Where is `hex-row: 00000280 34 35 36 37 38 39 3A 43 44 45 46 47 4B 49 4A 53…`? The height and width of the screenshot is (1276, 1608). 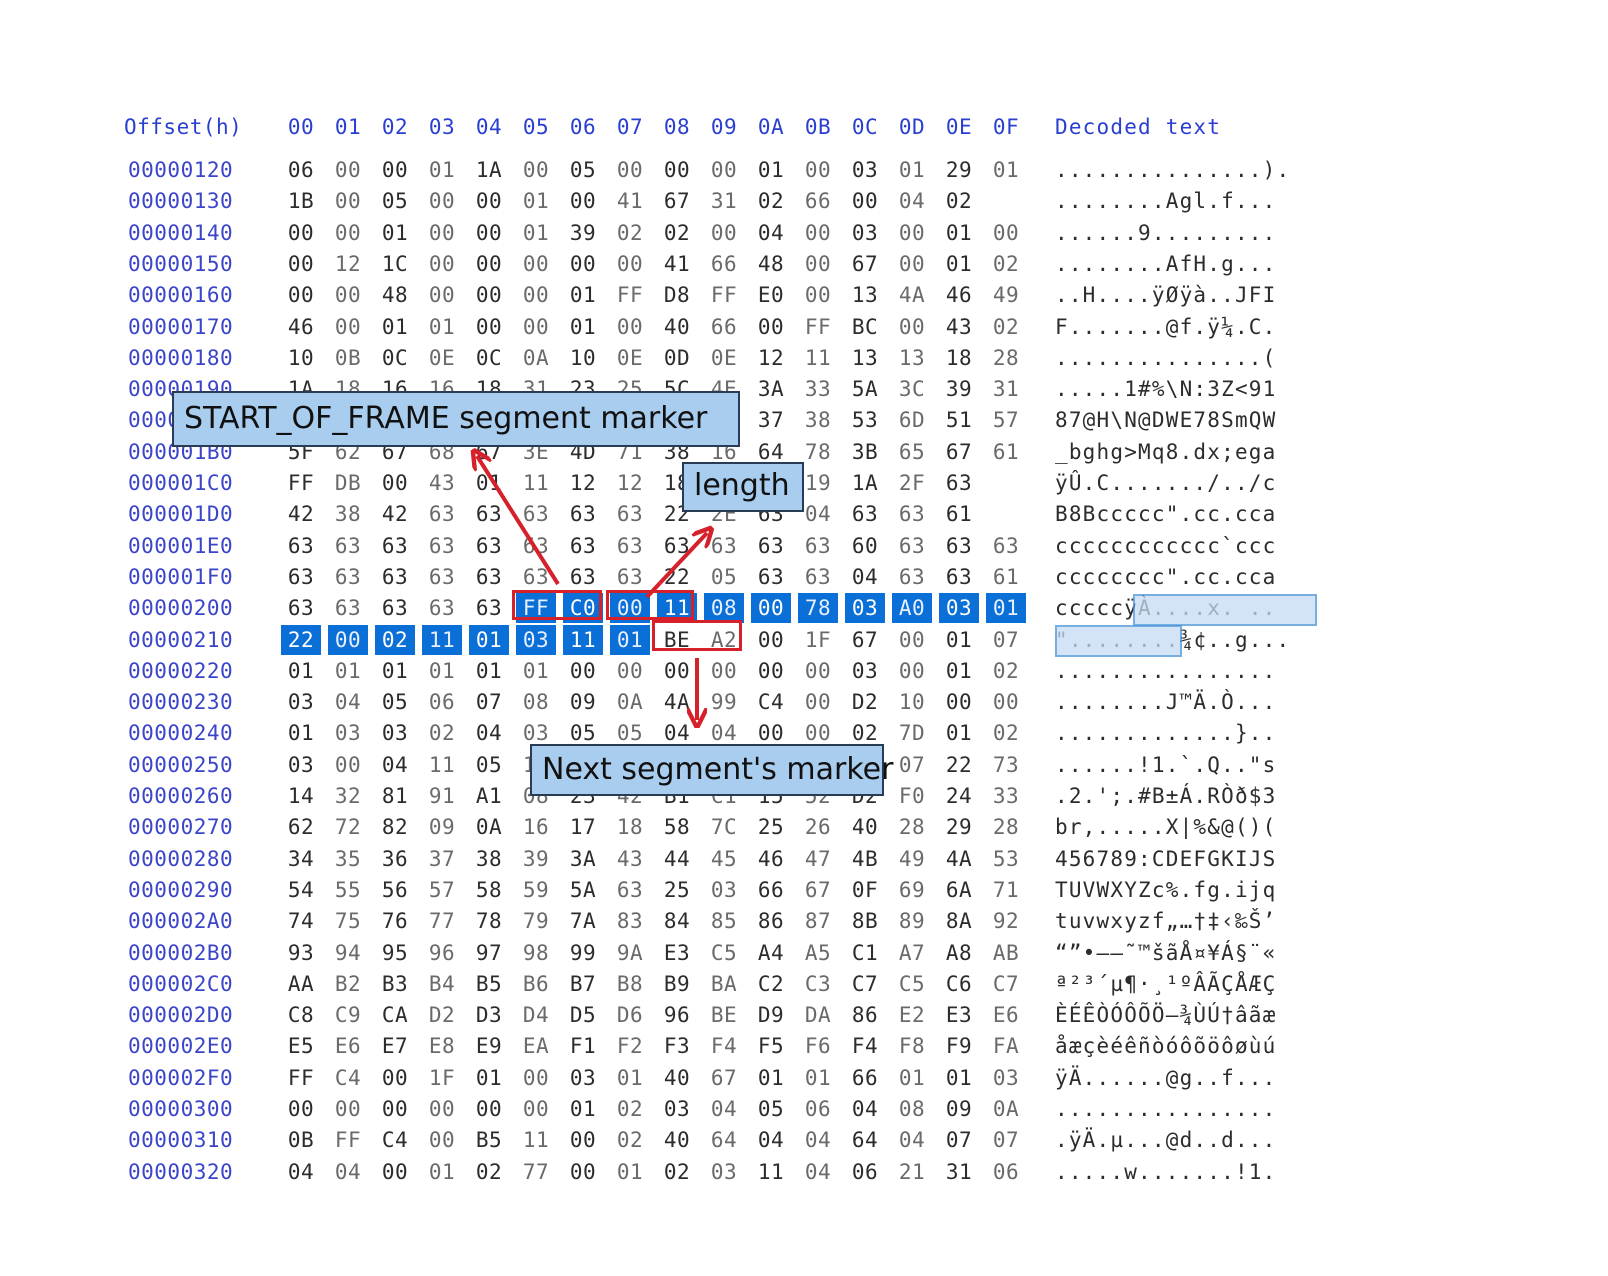 hex-row: 00000280 34 35 36 37 38 39 3A 43 44 45 46 47 4B 49 4A 53… is located at coordinates (804, 859).